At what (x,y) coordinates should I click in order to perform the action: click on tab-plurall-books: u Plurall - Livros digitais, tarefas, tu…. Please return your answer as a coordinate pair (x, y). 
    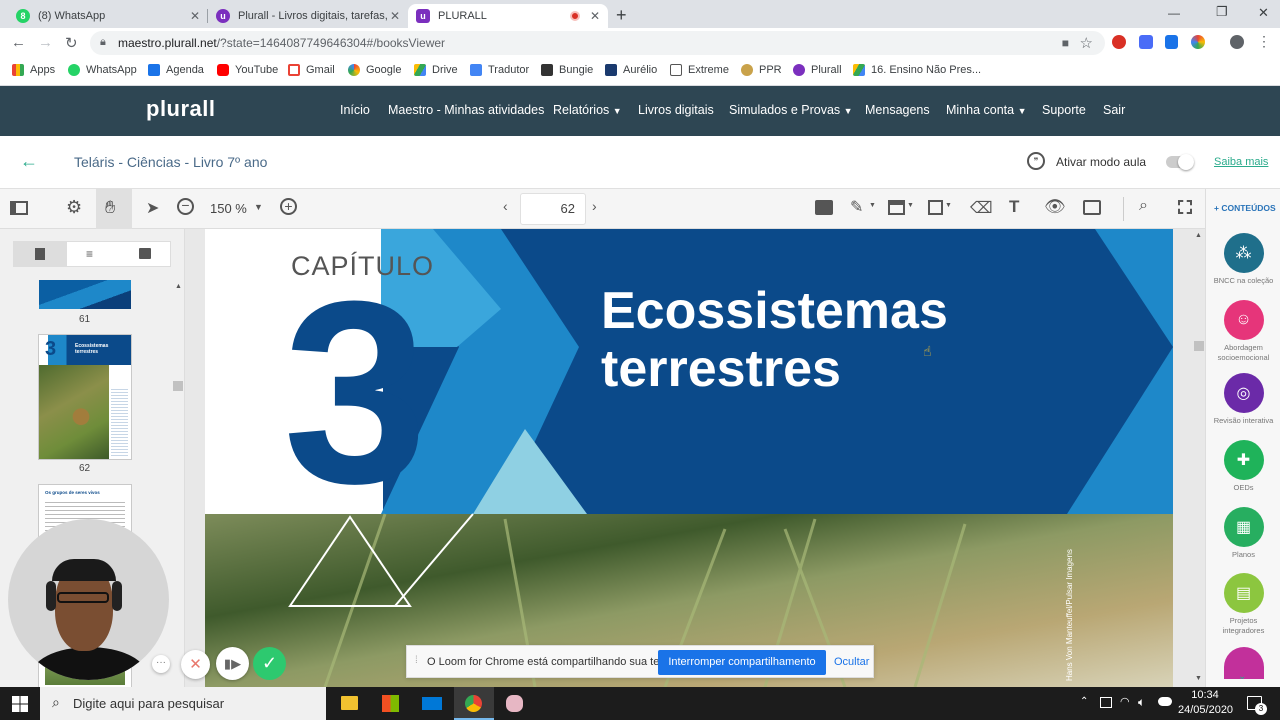
    Looking at the image, I should click on (308, 16).